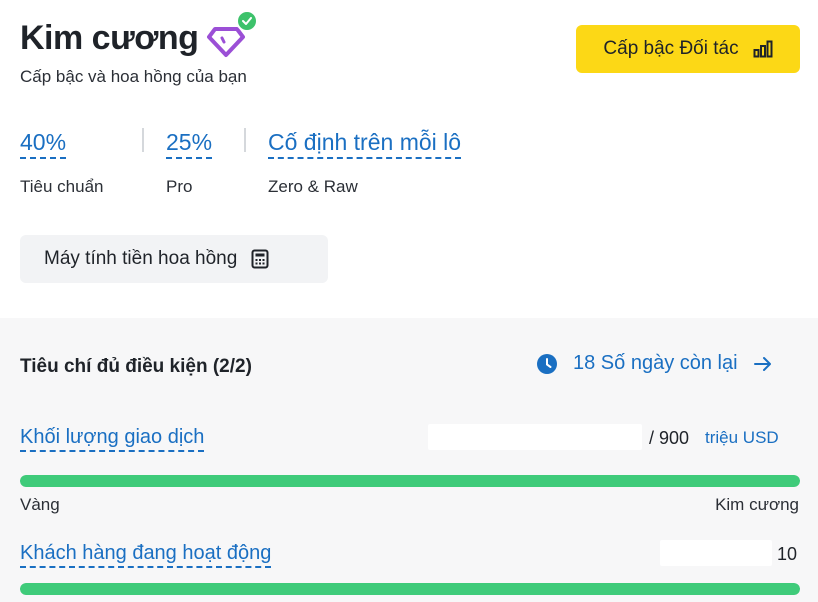 This screenshot has width=818, height=602. I want to click on rate-pro: 25% Pro, so click(194, 162).